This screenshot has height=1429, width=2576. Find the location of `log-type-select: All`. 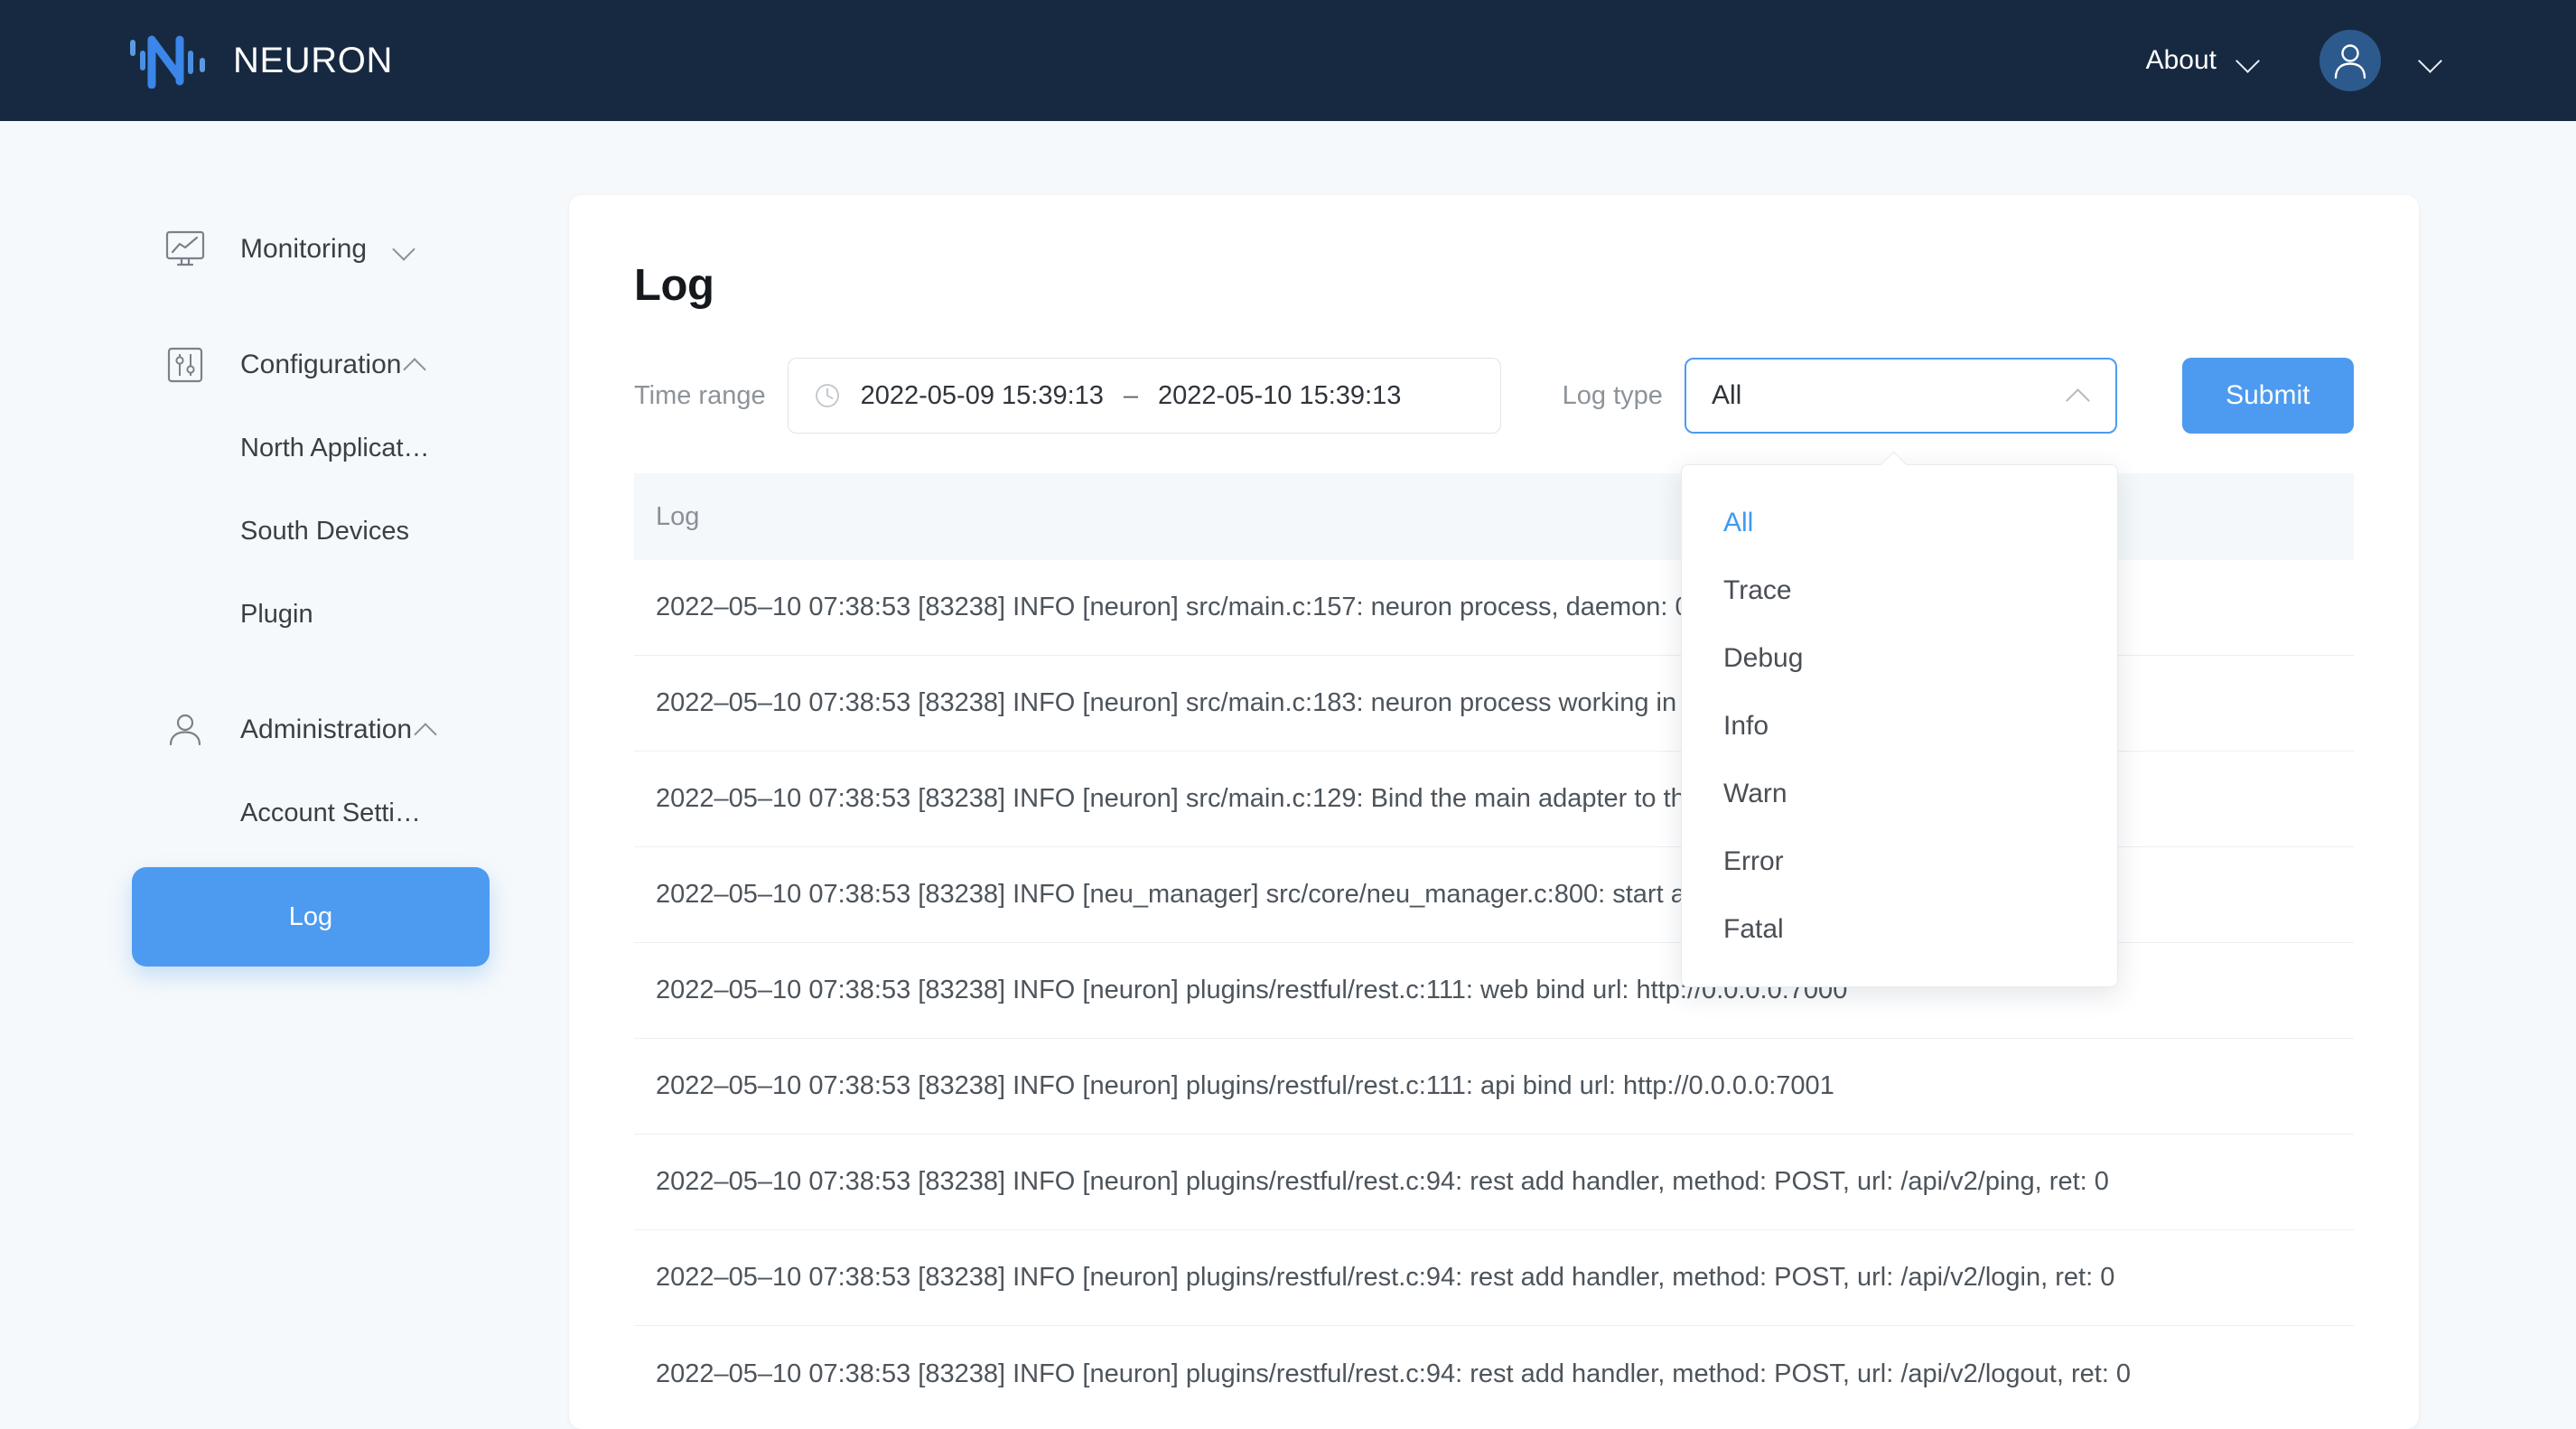

log-type-select: All is located at coordinates (1900, 396).